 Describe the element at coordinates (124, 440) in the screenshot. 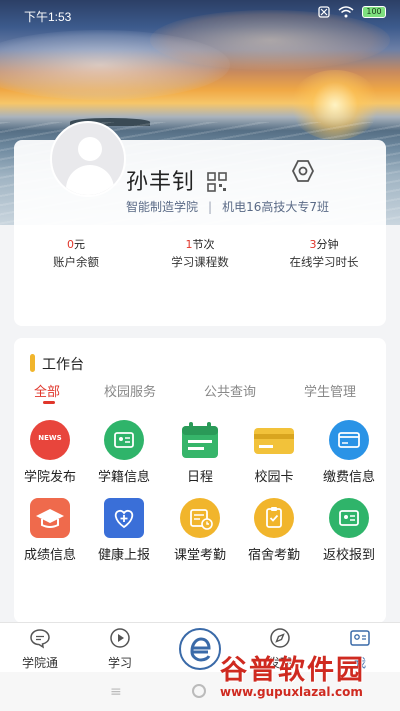

I see `id-card-icon` at that location.